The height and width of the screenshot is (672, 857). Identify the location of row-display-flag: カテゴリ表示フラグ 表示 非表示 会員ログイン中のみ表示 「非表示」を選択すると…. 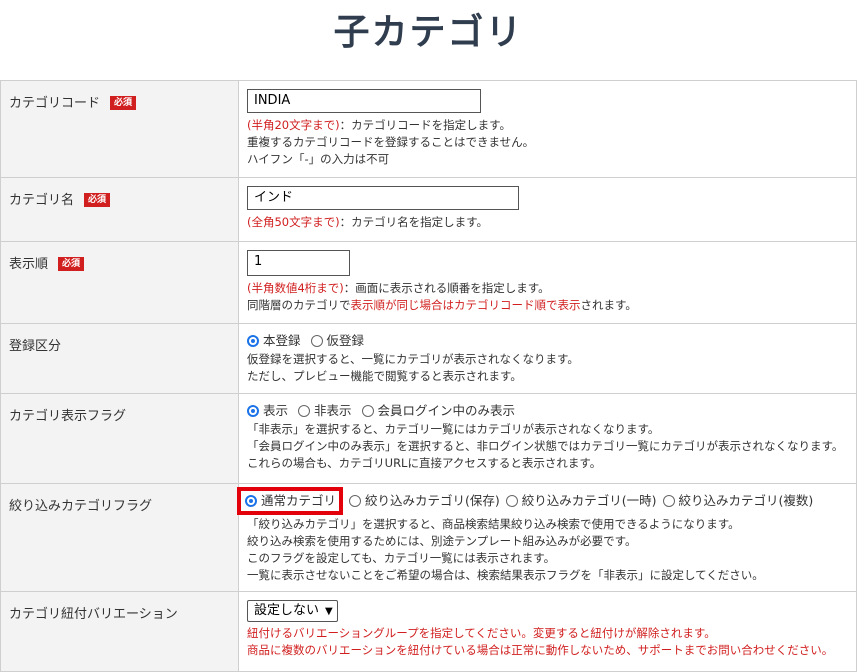
(428, 438).